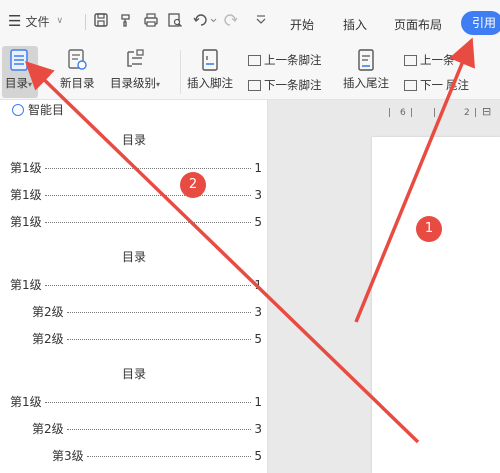  What do you see at coordinates (366, 83) in the screenshot?
I see `insert-endnote-label: 插入尾注` at bounding box center [366, 83].